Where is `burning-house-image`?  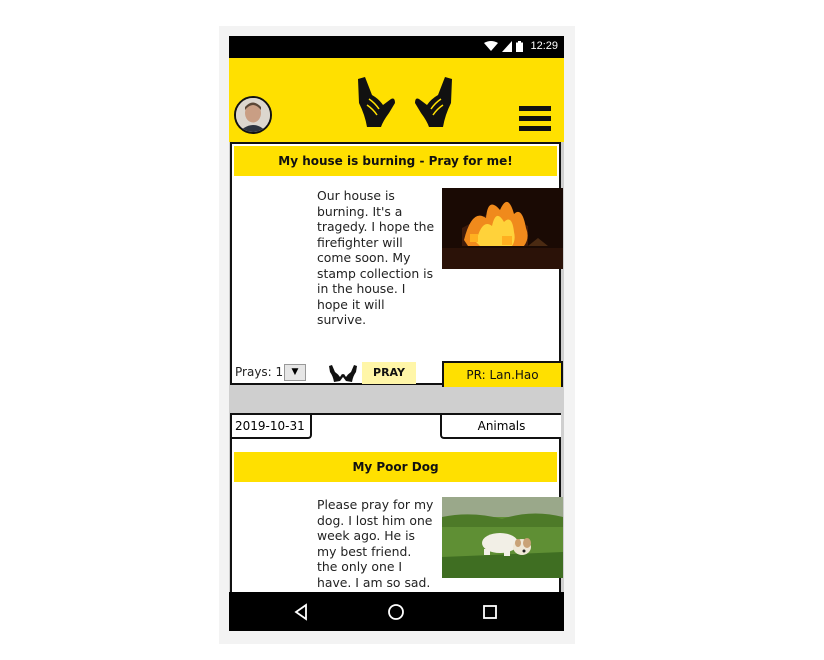
burning-house-image is located at coordinates (502, 228).